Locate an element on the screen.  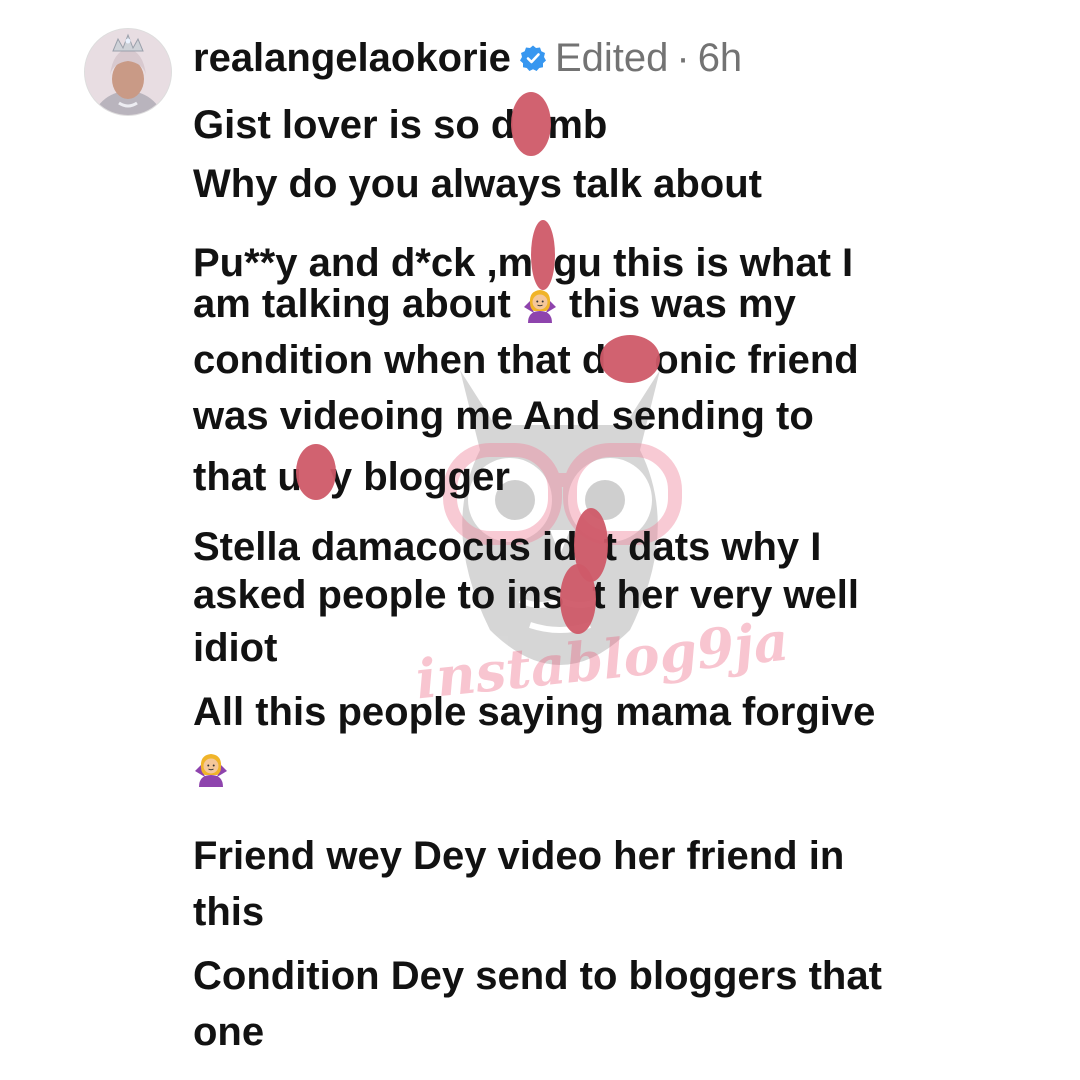
comment-text: onic friend is located at coordinates (756, 360).